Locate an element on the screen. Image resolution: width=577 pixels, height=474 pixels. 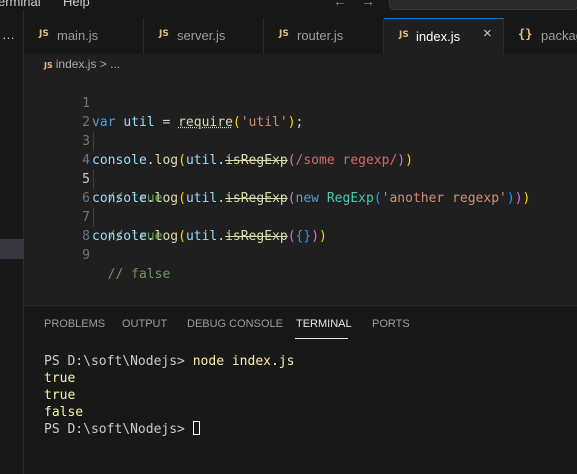
tab-label: server.js is located at coordinates (201, 35).